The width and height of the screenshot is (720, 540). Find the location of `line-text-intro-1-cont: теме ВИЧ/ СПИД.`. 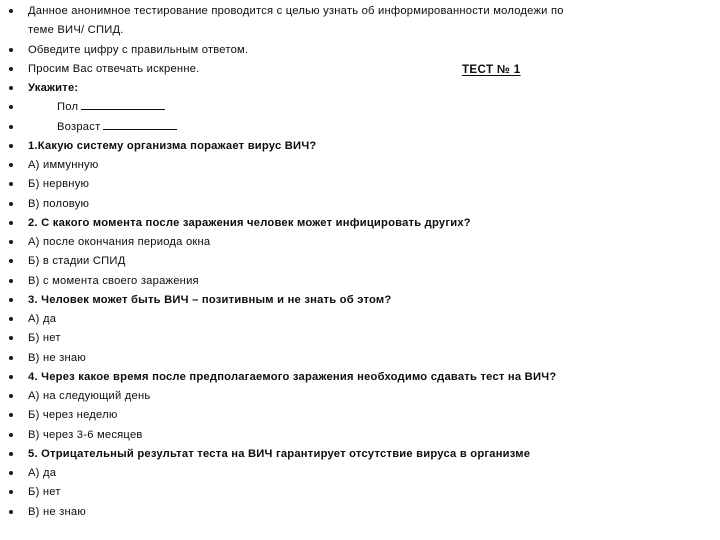

line-text-intro-1-cont: теме ВИЧ/ СПИД. is located at coordinates (76, 30).